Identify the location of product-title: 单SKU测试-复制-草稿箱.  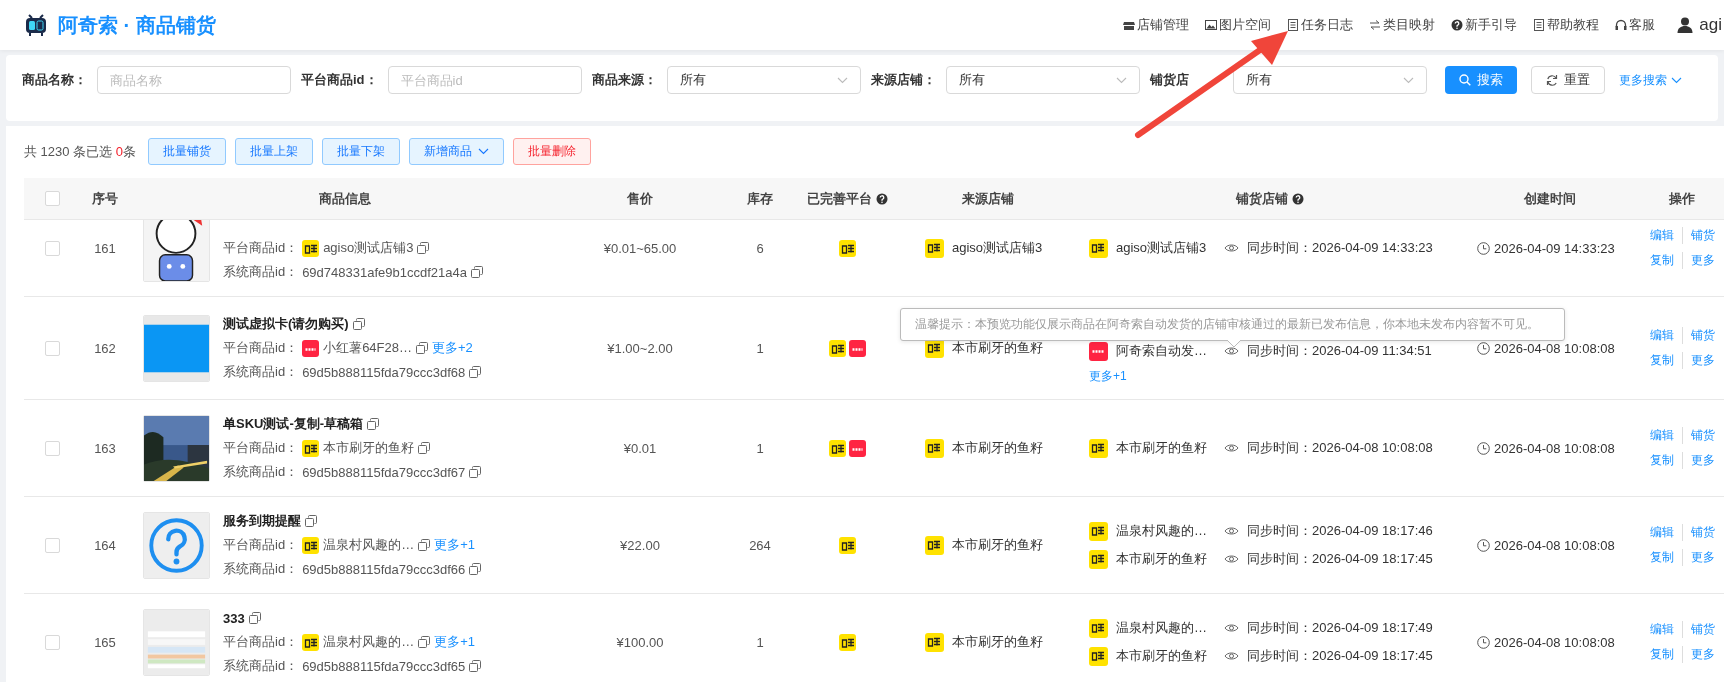
(293, 424).